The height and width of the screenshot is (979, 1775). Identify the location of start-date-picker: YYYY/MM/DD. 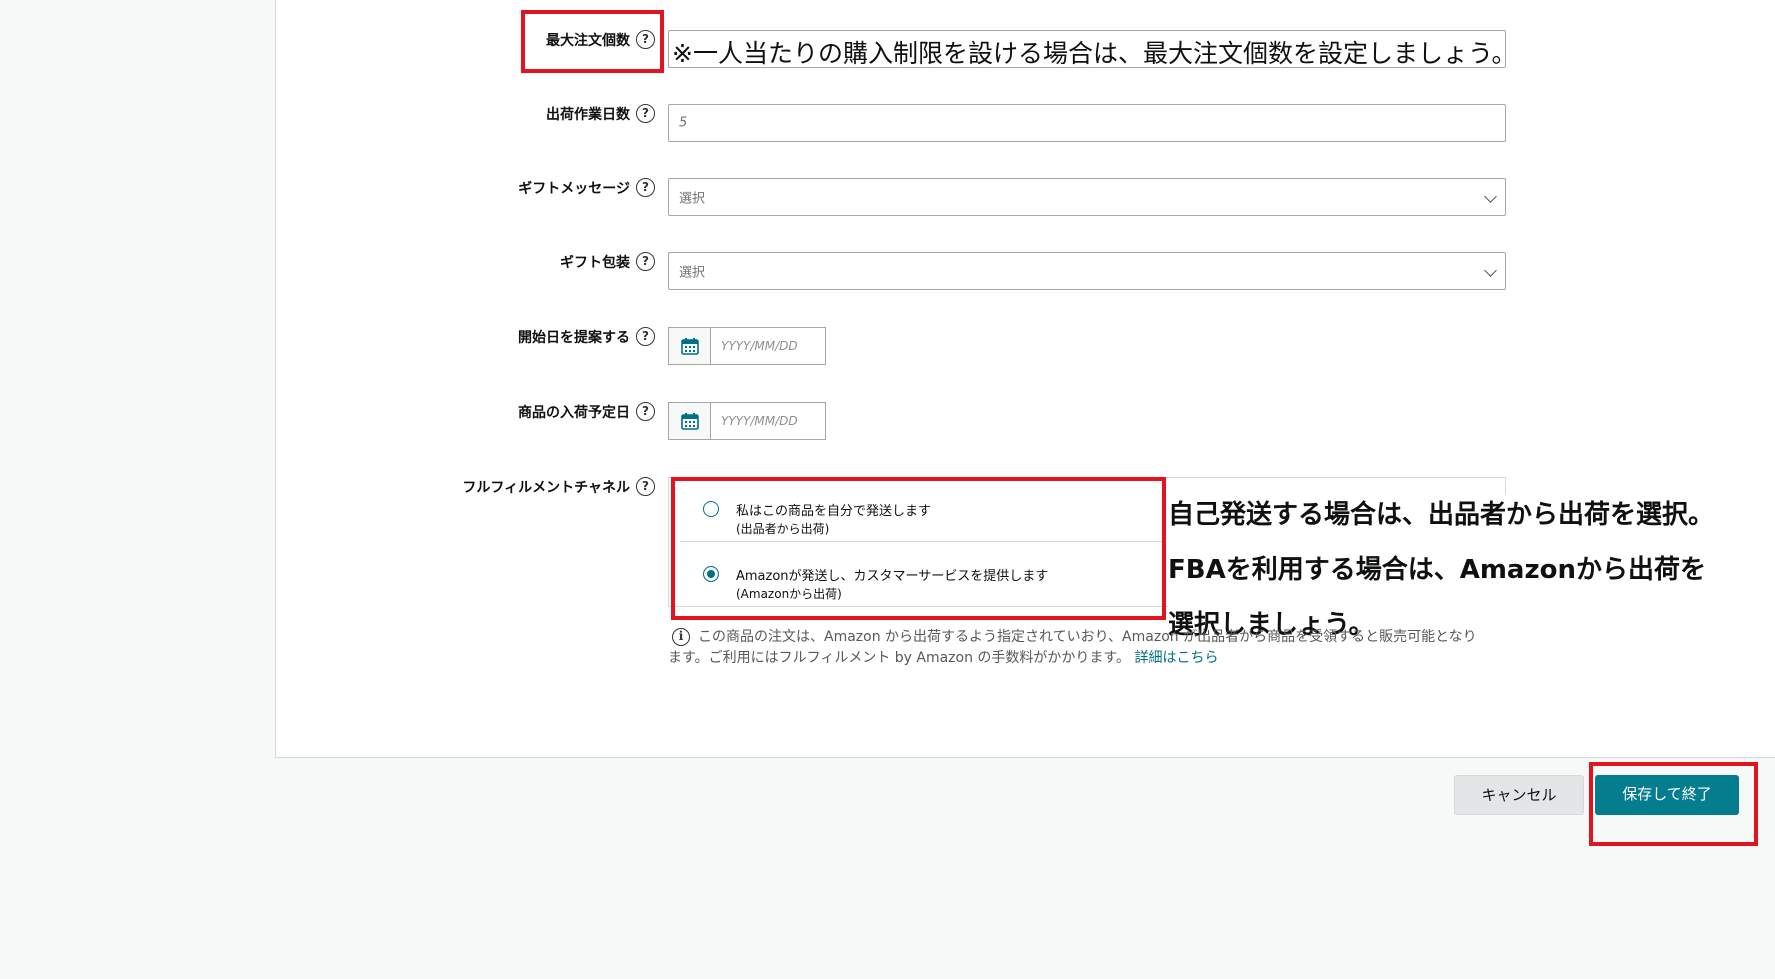
(747, 346).